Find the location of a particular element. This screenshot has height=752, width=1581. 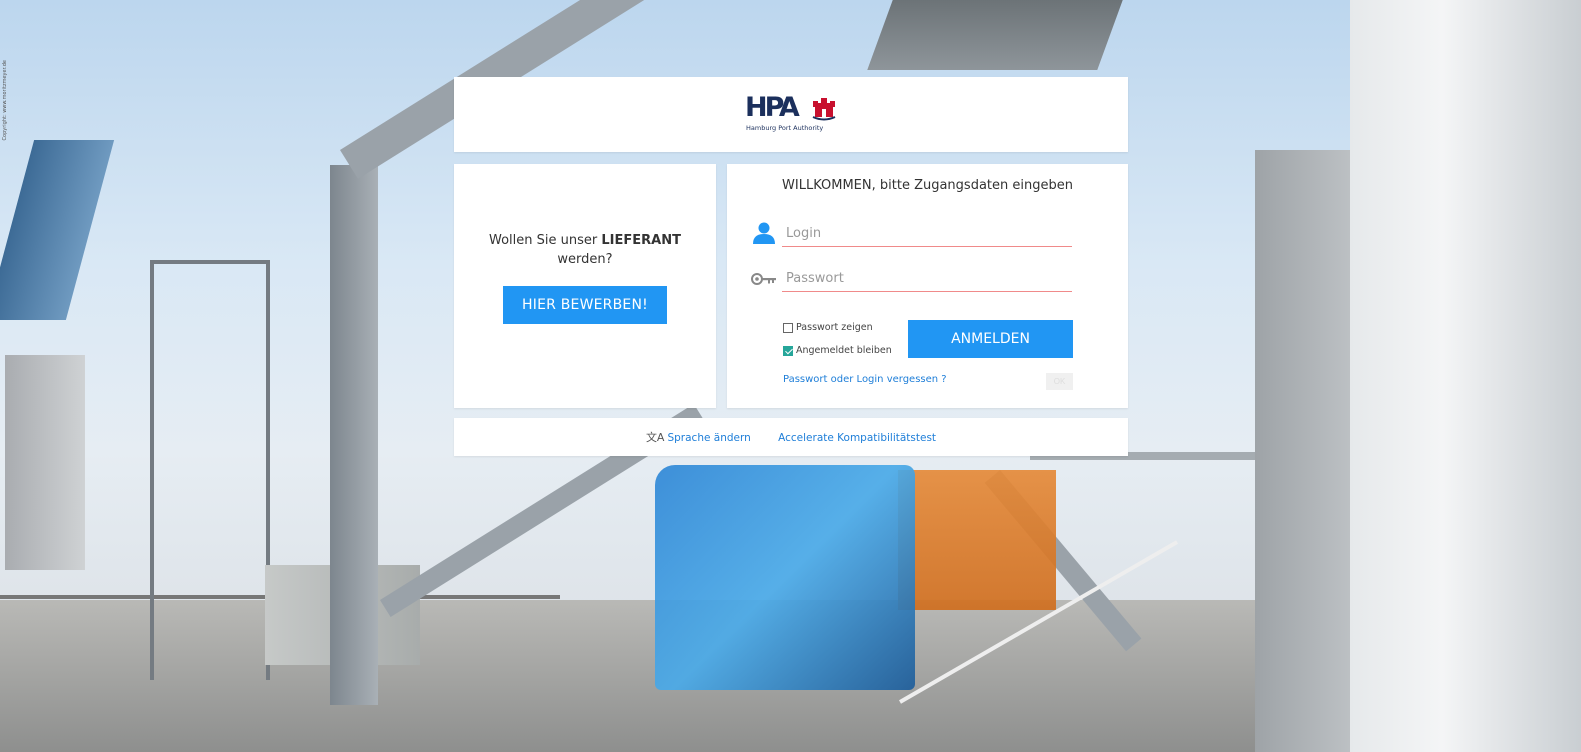

key-icon is located at coordinates (763, 279).